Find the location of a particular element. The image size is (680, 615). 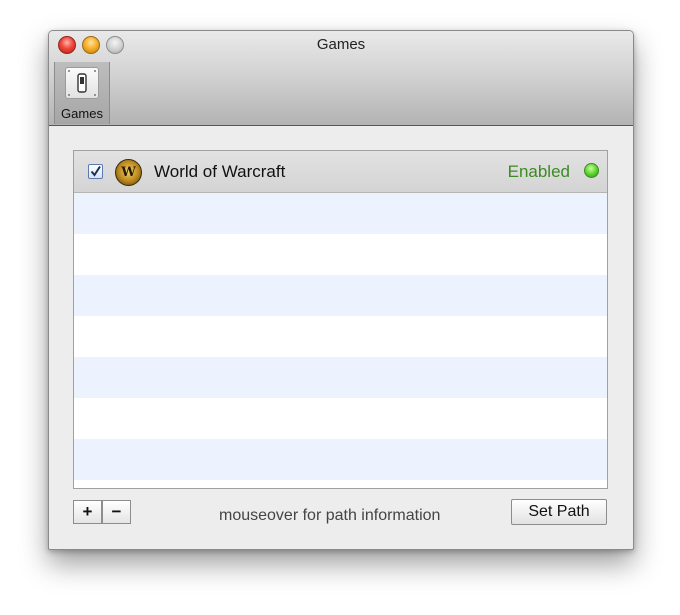

path-hint-text: mouseover for path information is located at coordinates (330, 515).